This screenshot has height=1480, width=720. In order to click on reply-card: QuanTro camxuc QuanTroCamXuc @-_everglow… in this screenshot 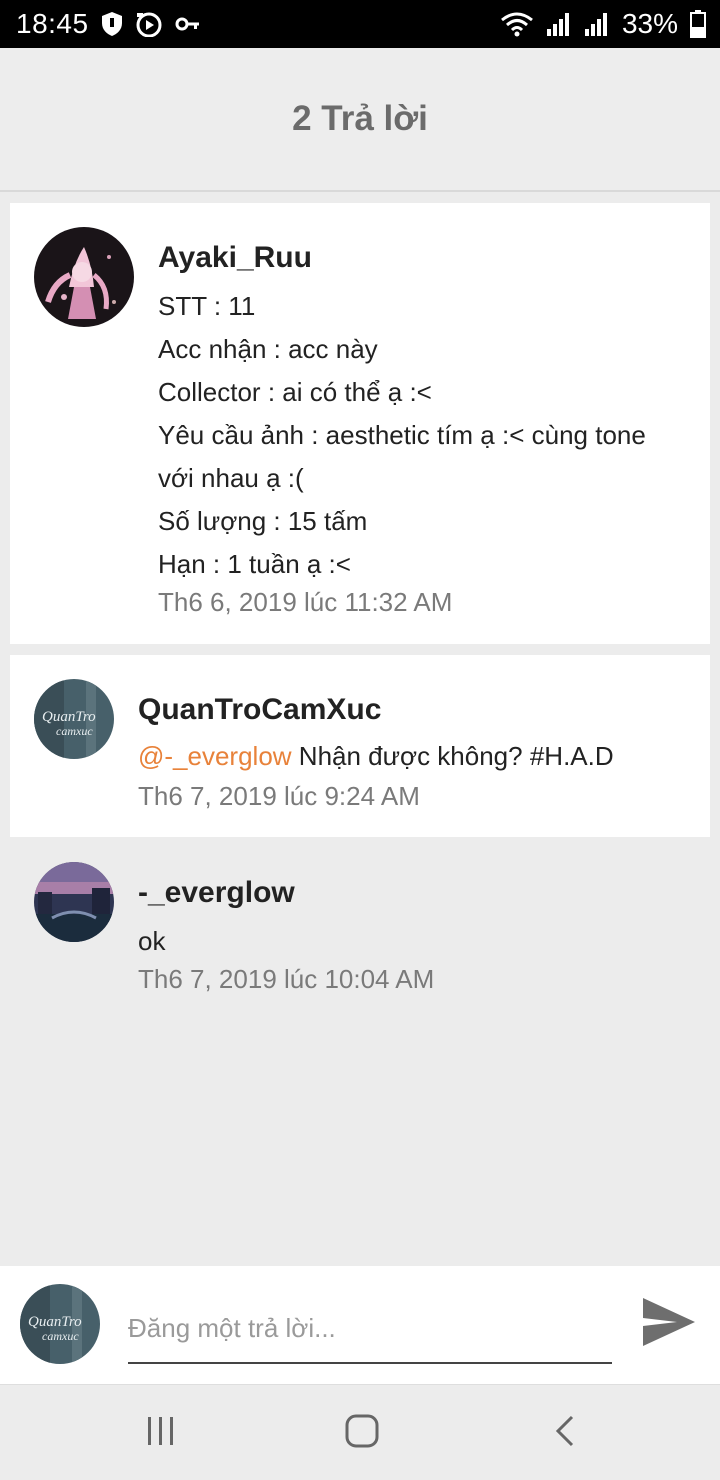, I will do `click(360, 746)`.